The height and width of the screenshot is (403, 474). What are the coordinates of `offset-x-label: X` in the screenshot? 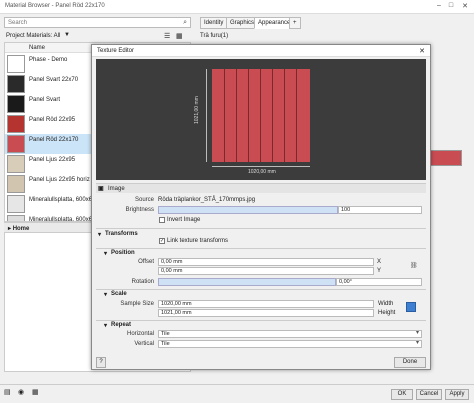 It's located at (379, 262).